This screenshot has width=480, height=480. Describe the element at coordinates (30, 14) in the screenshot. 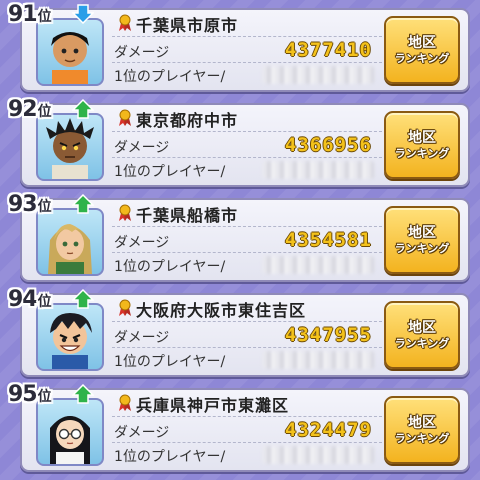

I see `rank-label: 91位` at that location.